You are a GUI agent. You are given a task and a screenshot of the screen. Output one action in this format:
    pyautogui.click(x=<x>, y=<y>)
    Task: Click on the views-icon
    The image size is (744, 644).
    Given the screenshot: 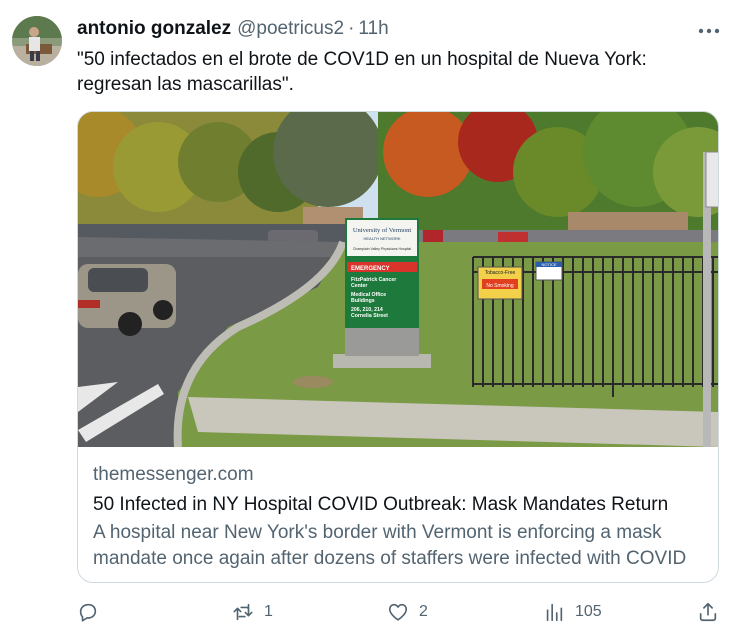 What is the action you would take?
    pyautogui.click(x=554, y=612)
    